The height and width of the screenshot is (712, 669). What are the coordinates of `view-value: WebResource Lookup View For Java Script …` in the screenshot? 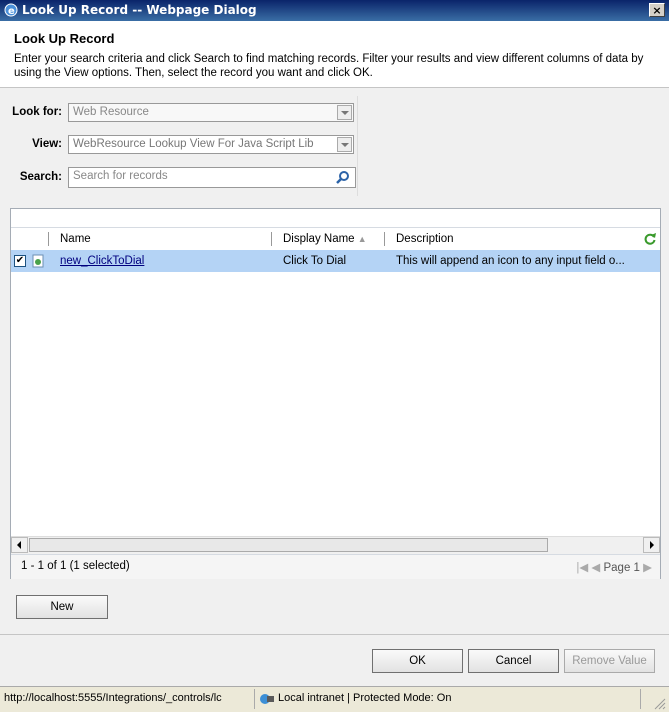 It's located at (193, 144).